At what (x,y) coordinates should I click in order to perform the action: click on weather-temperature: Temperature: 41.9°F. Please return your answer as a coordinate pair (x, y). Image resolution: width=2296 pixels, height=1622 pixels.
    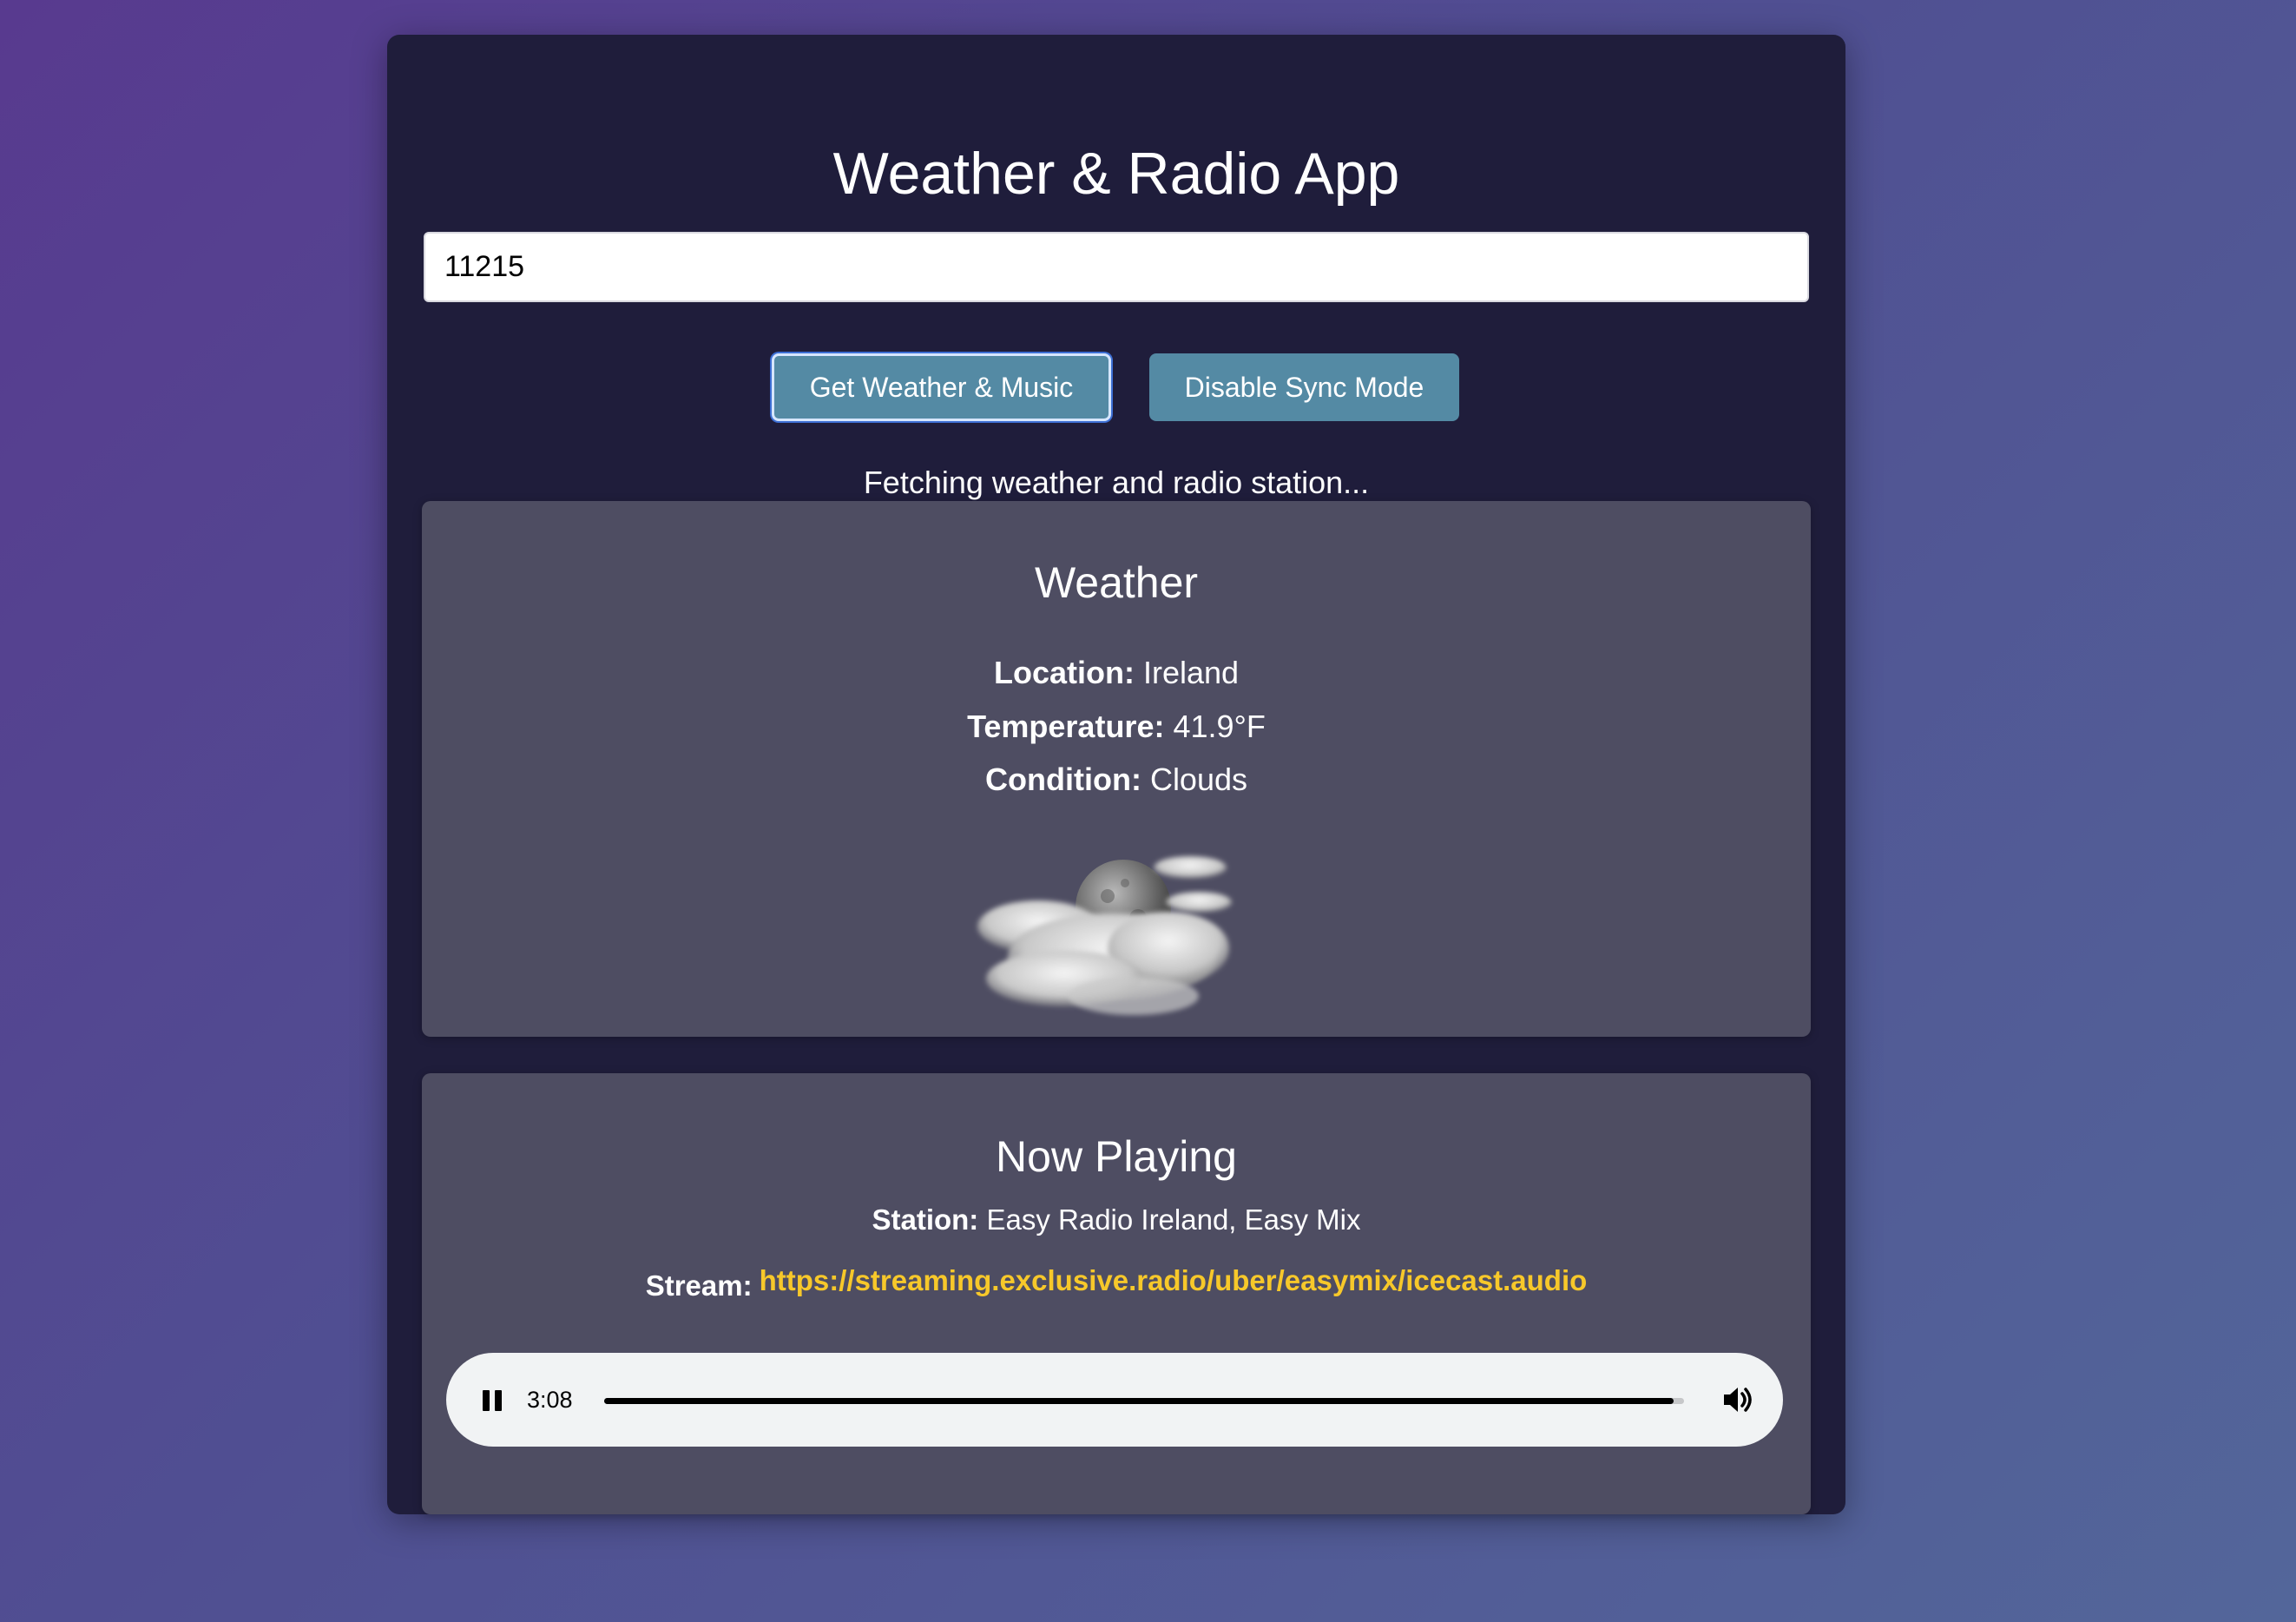
    Looking at the image, I should click on (1116, 727).